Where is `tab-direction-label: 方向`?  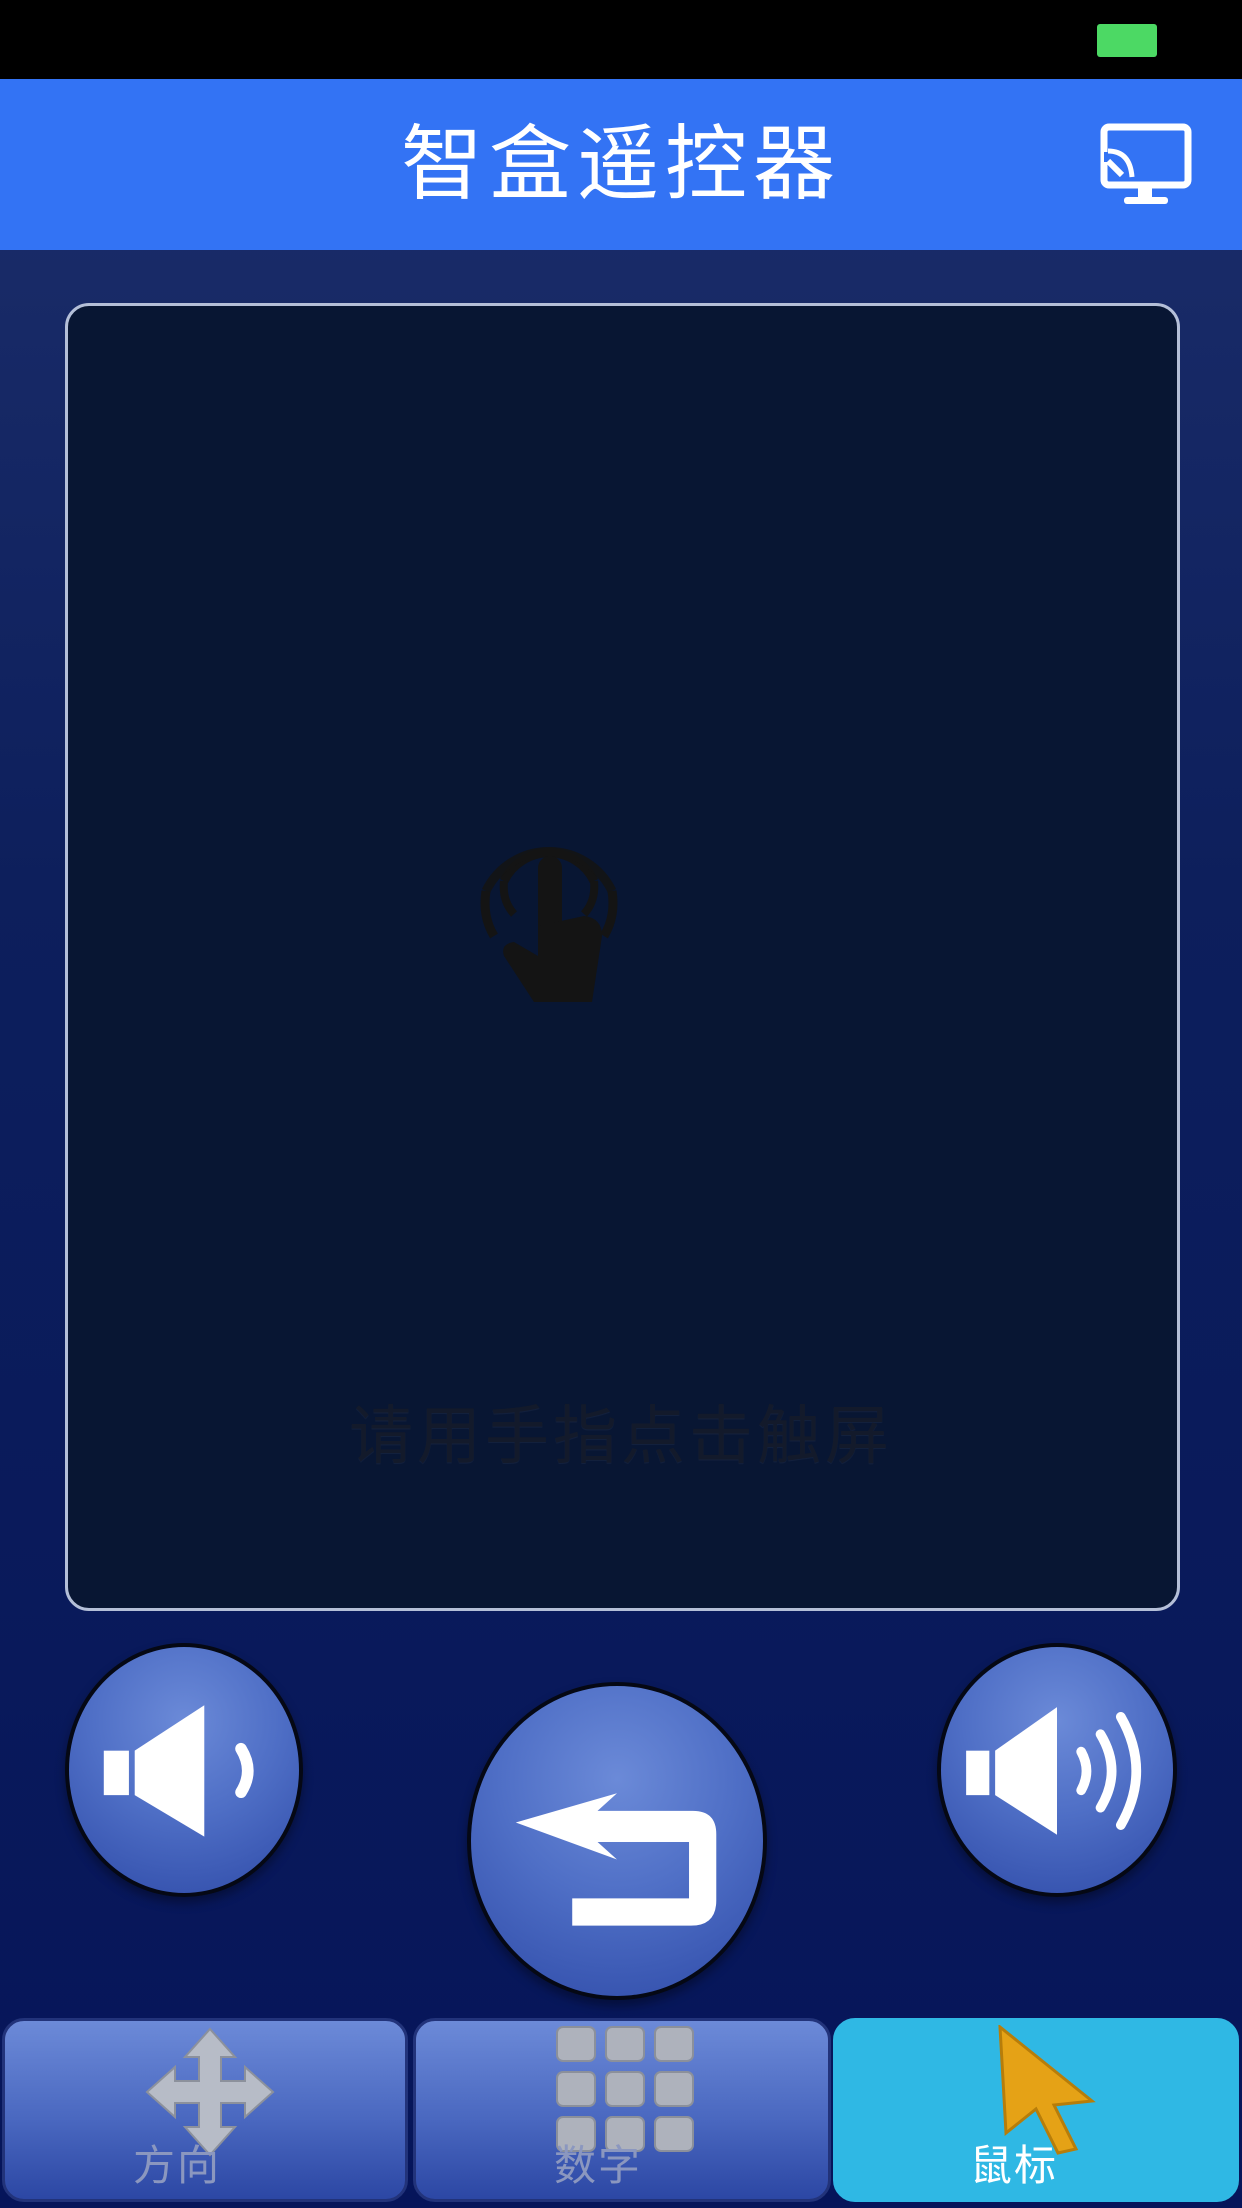 tab-direction-label: 方向 is located at coordinates (177, 2165).